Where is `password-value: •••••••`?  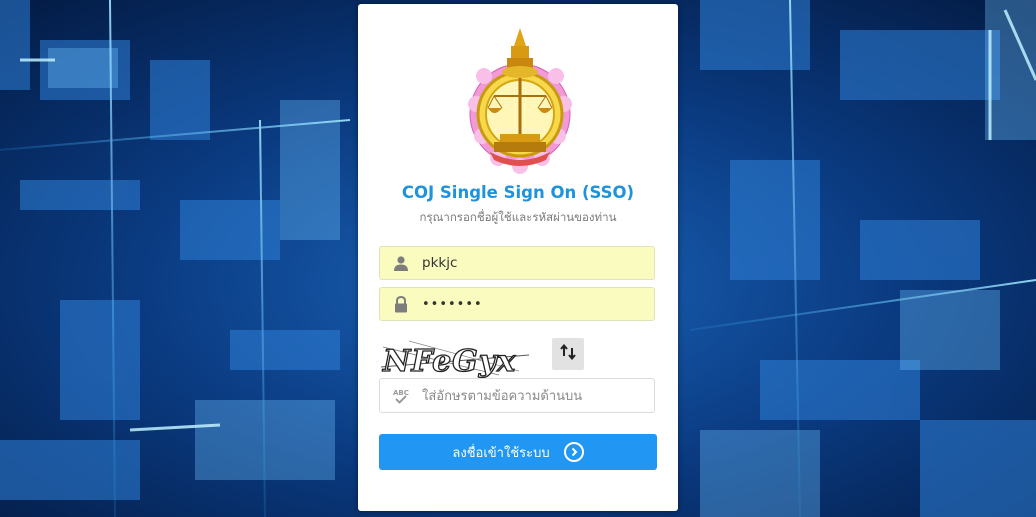
password-value: ••••••• is located at coordinates (452, 304).